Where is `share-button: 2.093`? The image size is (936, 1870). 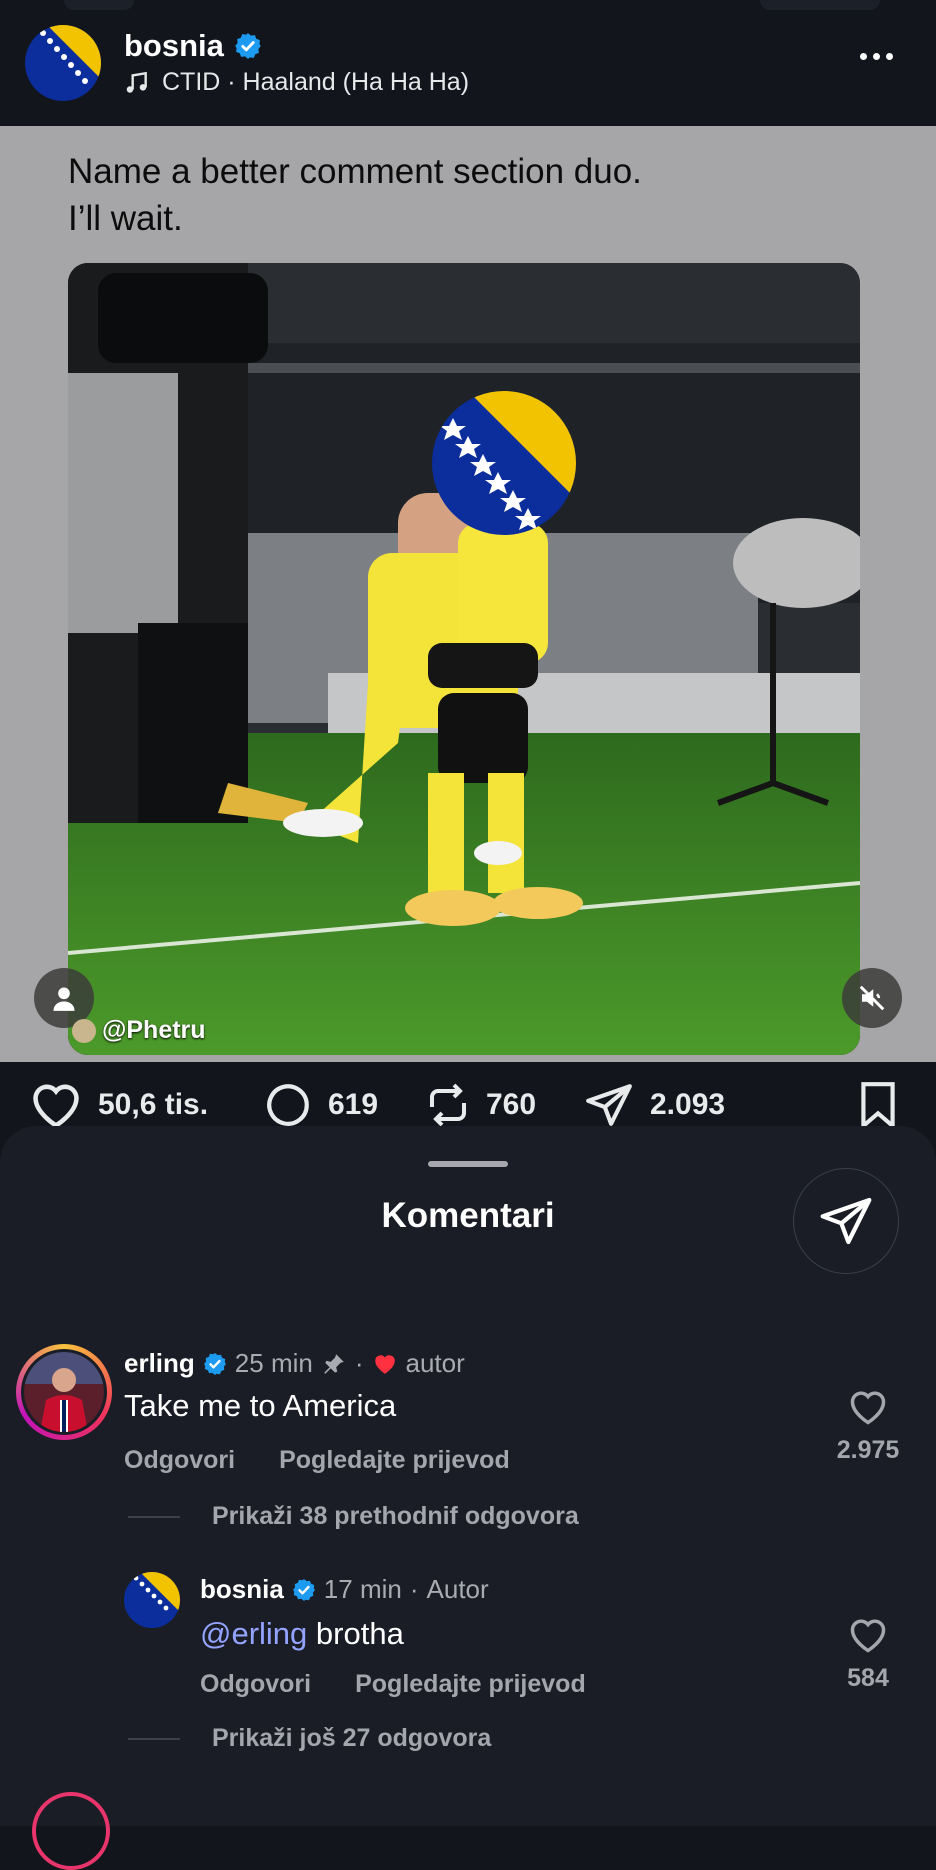
share-button: 2.093 is located at coordinates (653, 1105).